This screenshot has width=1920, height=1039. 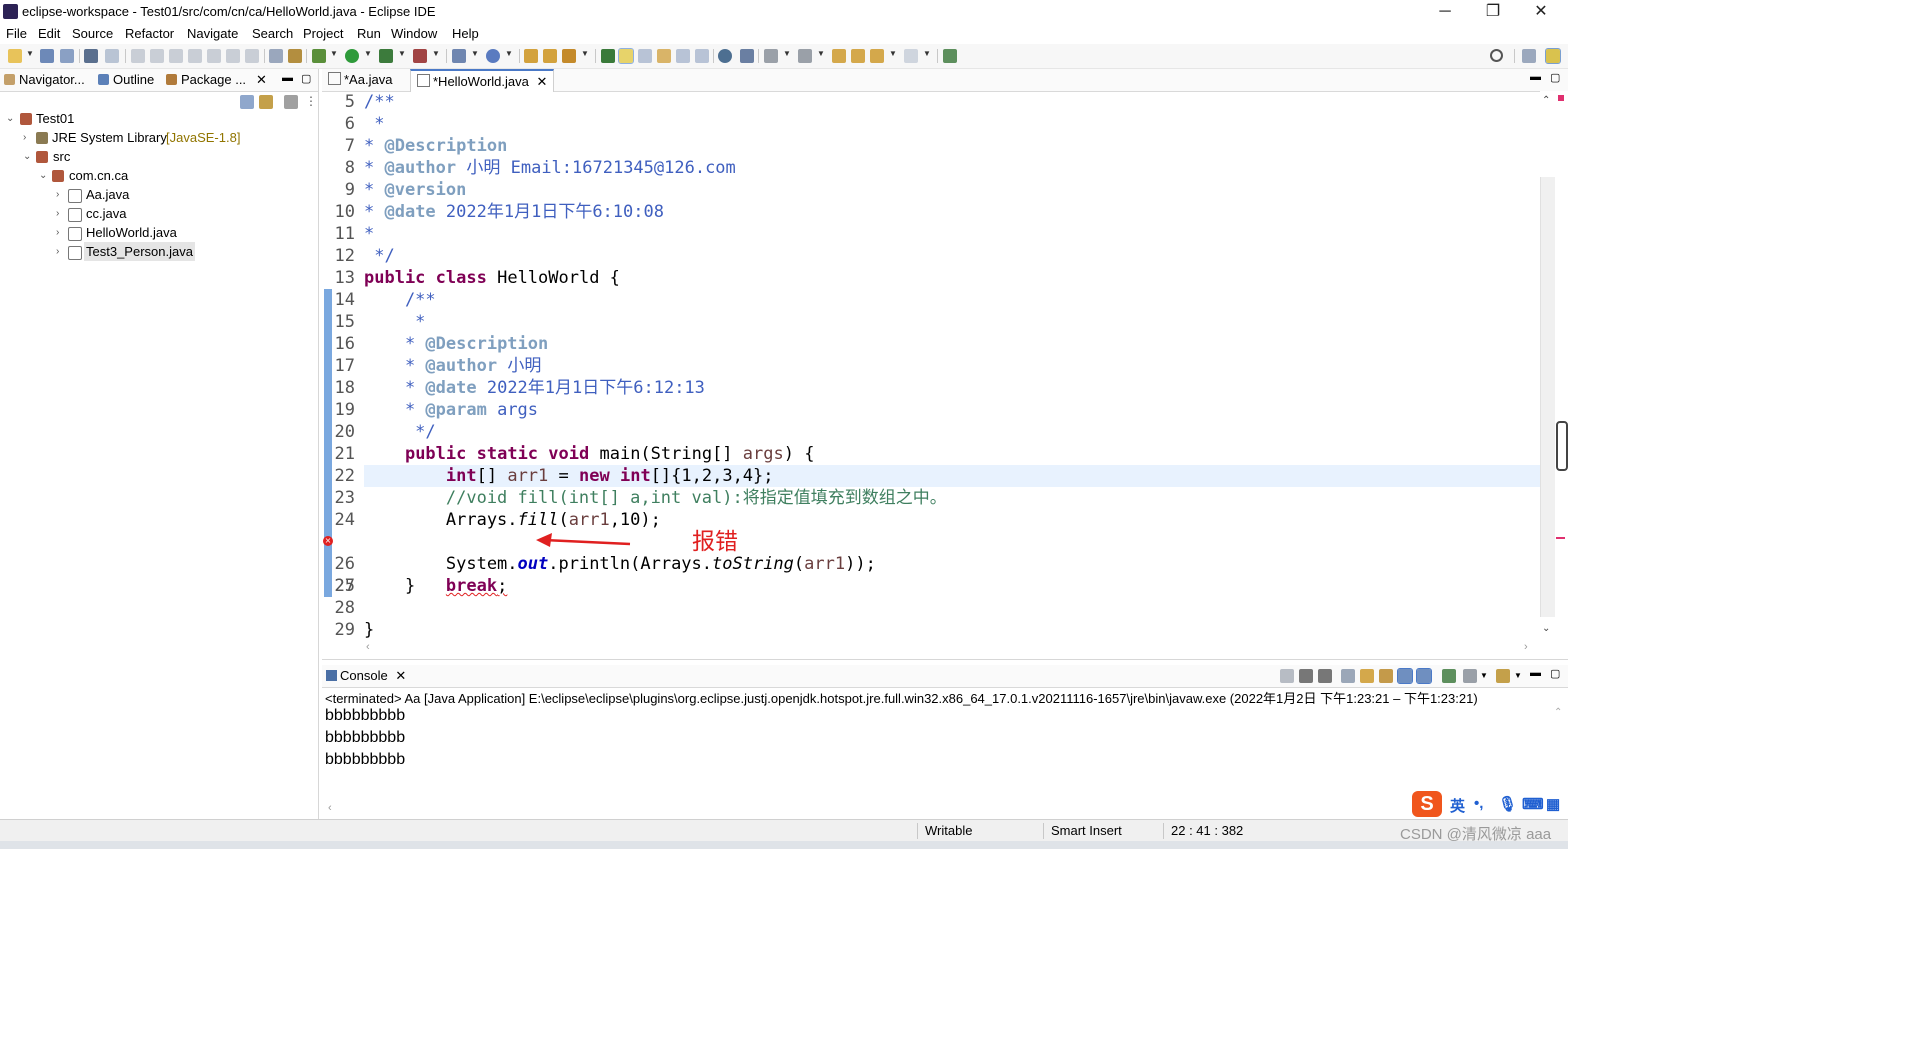 What do you see at coordinates (1553, 804) in the screenshot?
I see `ime-menu-icon: ▦` at bounding box center [1553, 804].